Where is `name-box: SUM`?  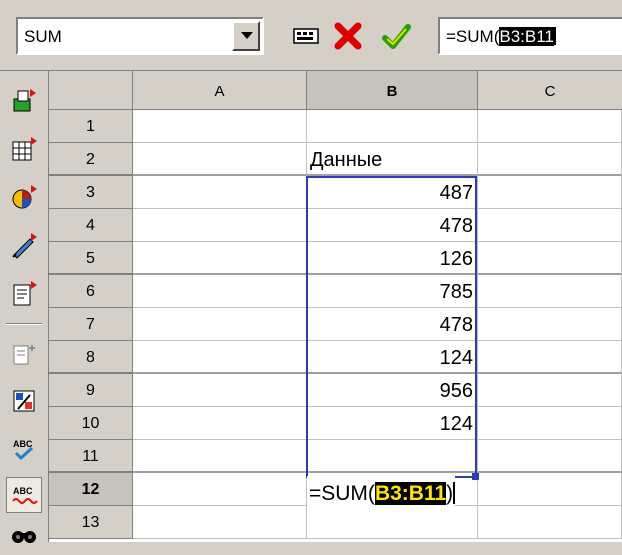 name-box: SUM is located at coordinates (140, 36).